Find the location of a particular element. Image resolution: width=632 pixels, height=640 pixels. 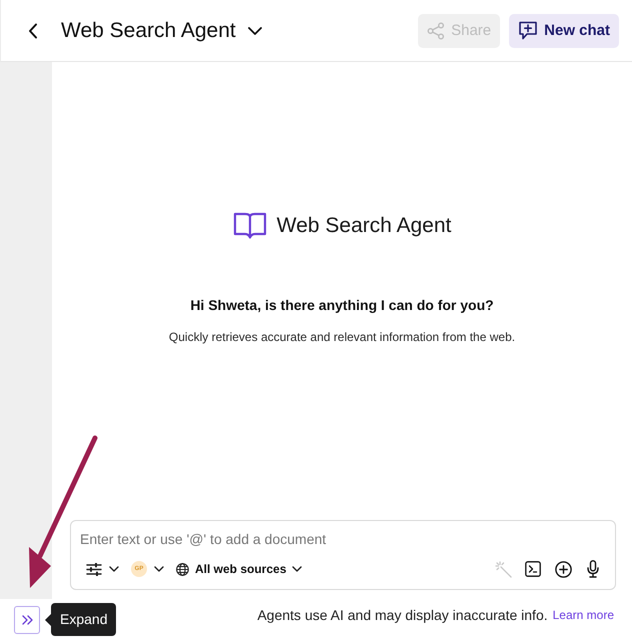

globe-icon is located at coordinates (182, 569).